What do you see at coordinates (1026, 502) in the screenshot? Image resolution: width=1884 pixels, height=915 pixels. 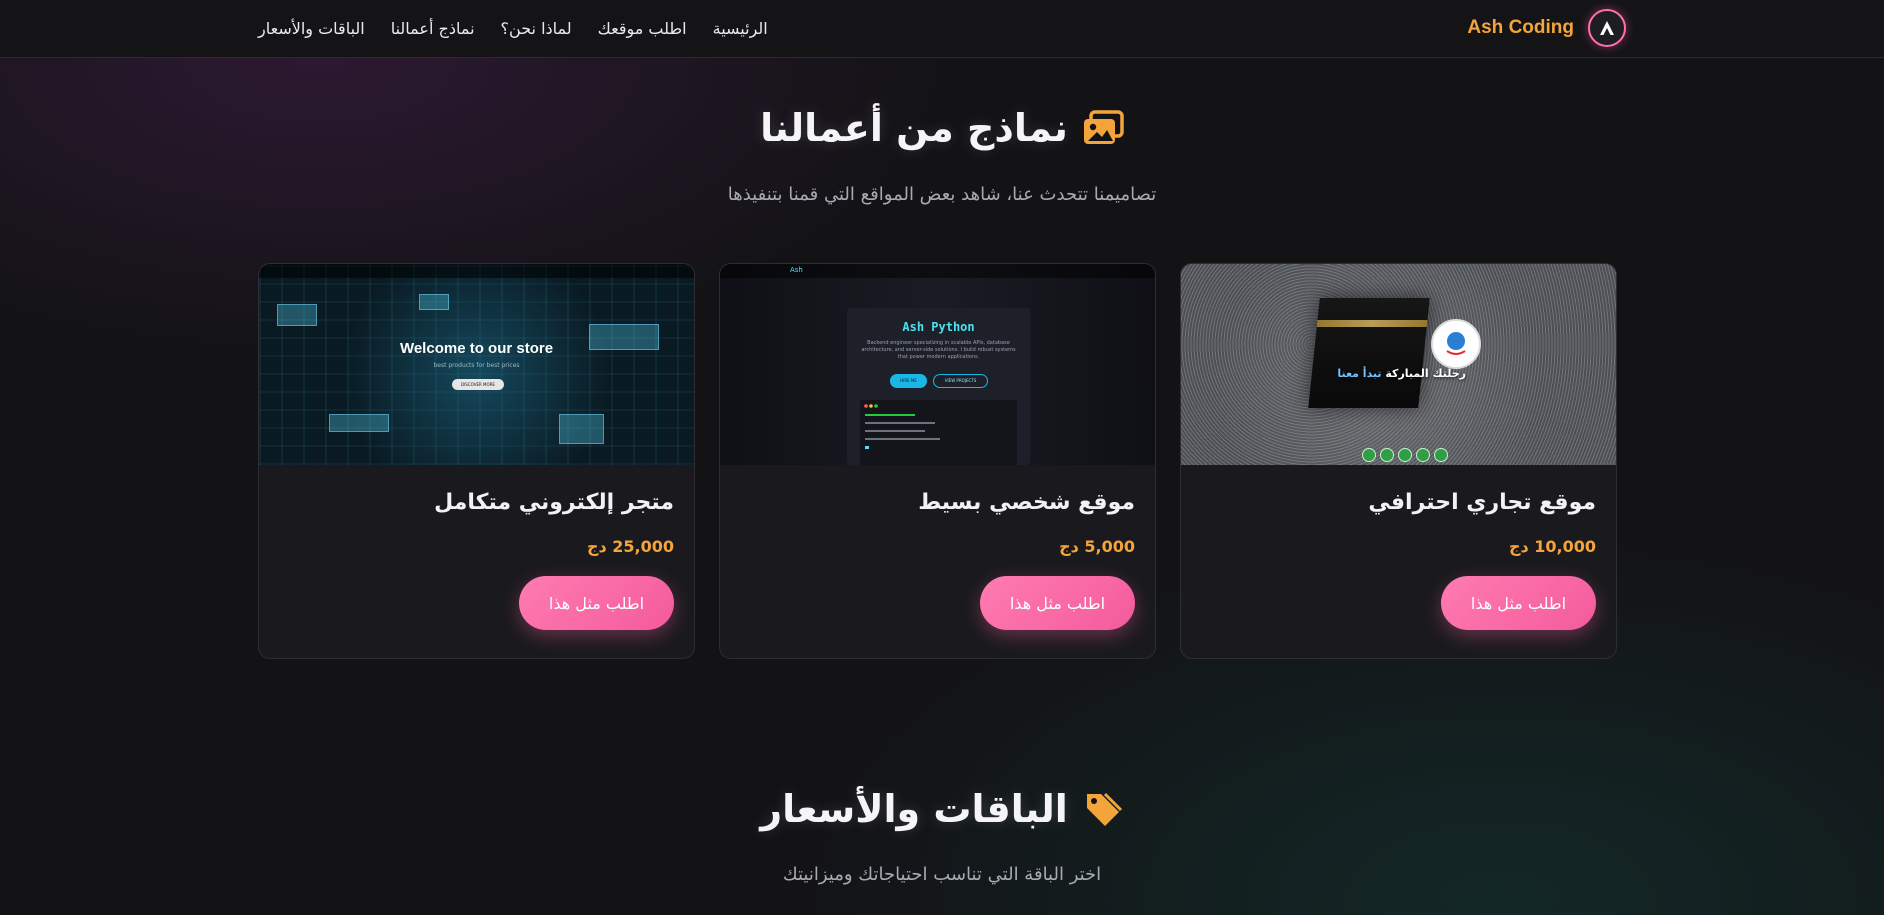 I see `card-title: موقع شخصي بسيط` at bounding box center [1026, 502].